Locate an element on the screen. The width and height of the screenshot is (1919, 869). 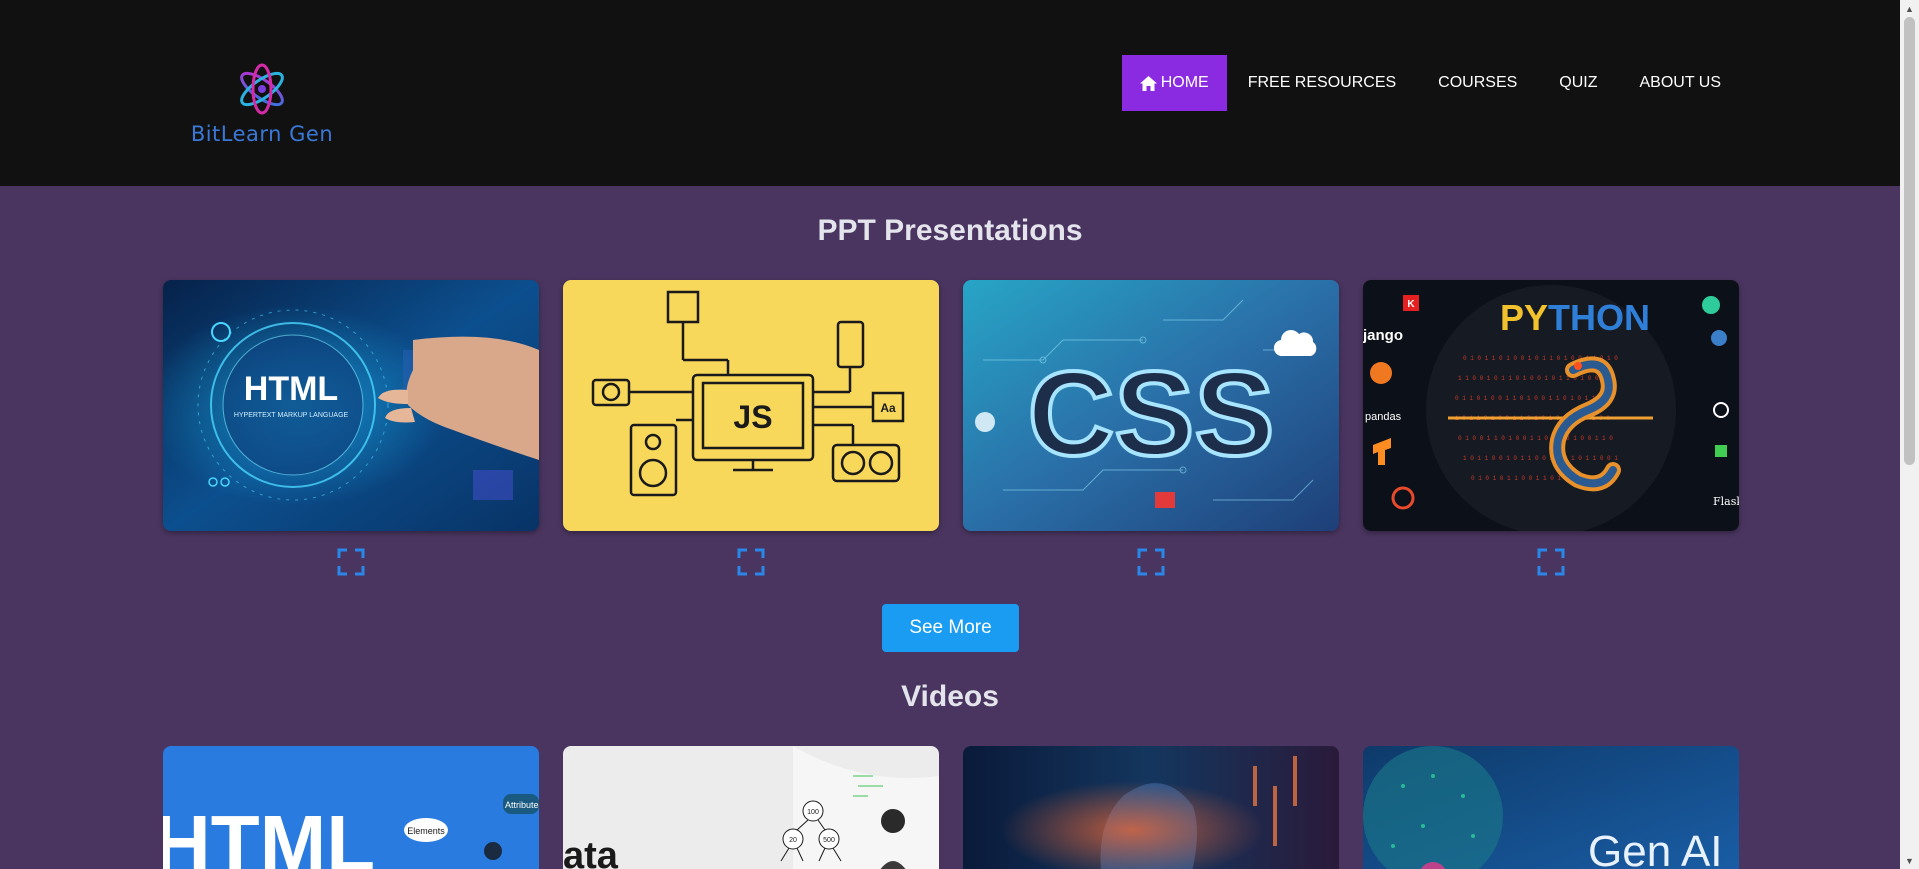
nav-item-label: QUIZ is located at coordinates (1578, 82).